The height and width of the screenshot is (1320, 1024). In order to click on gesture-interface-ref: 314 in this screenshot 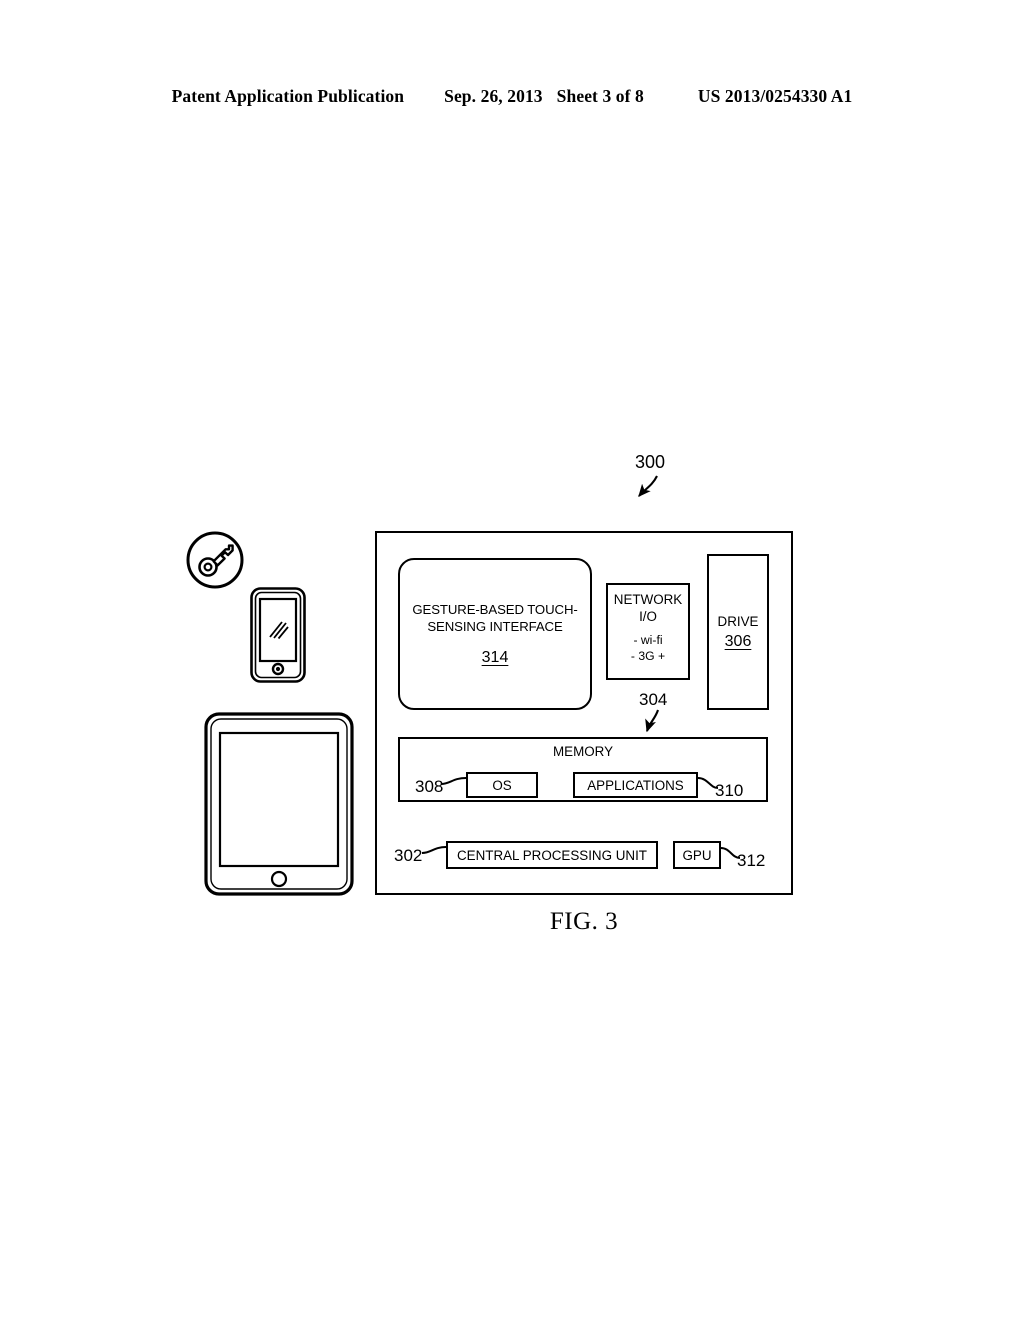, I will do `click(495, 657)`.